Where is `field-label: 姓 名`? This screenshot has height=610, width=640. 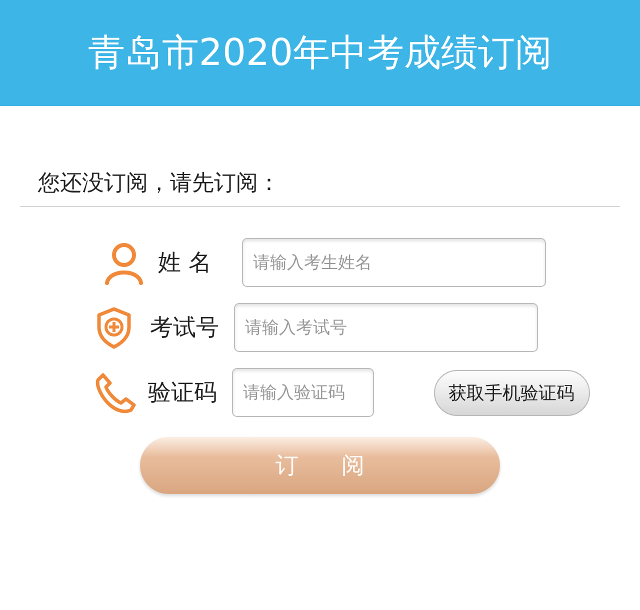
field-label: 姓 名 is located at coordinates (184, 263).